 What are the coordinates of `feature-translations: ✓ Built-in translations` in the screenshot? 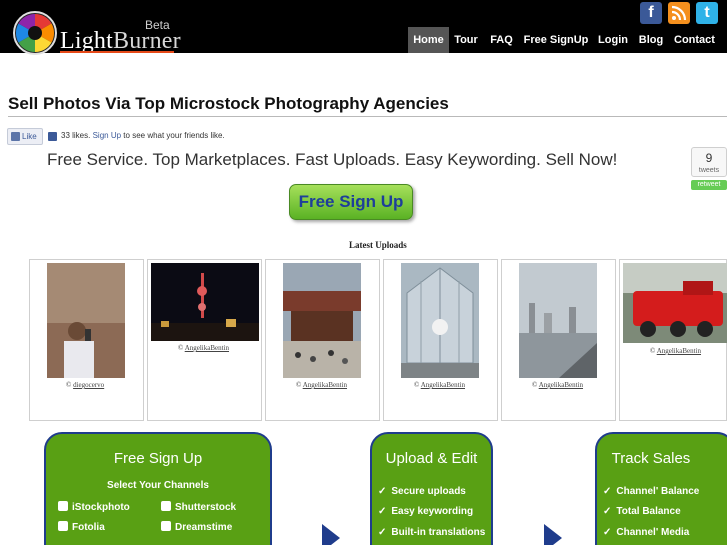 It's located at (431, 532).